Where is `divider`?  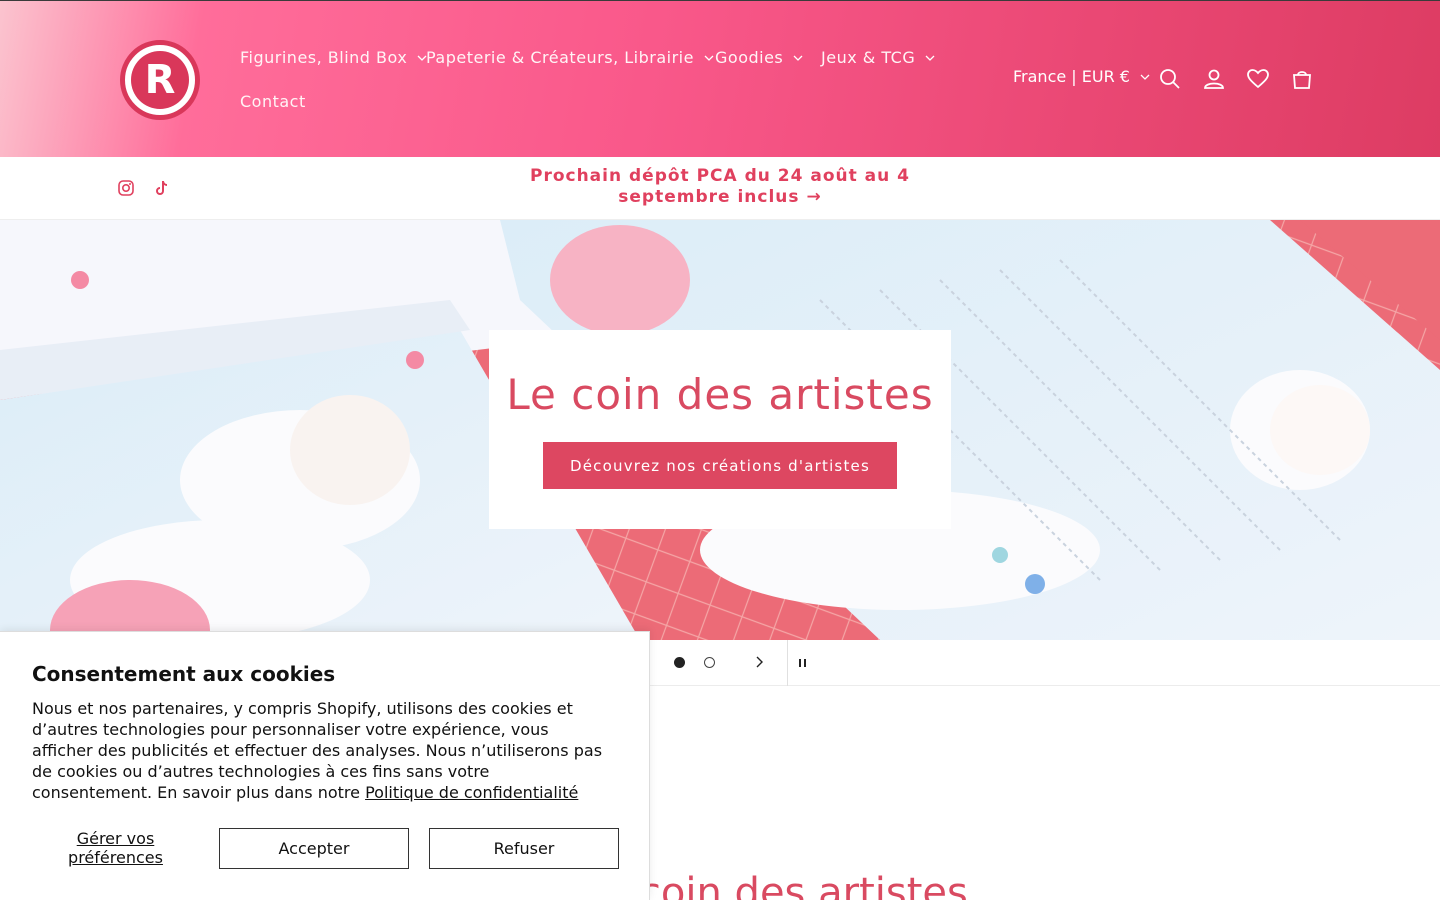 divider is located at coordinates (787, 663).